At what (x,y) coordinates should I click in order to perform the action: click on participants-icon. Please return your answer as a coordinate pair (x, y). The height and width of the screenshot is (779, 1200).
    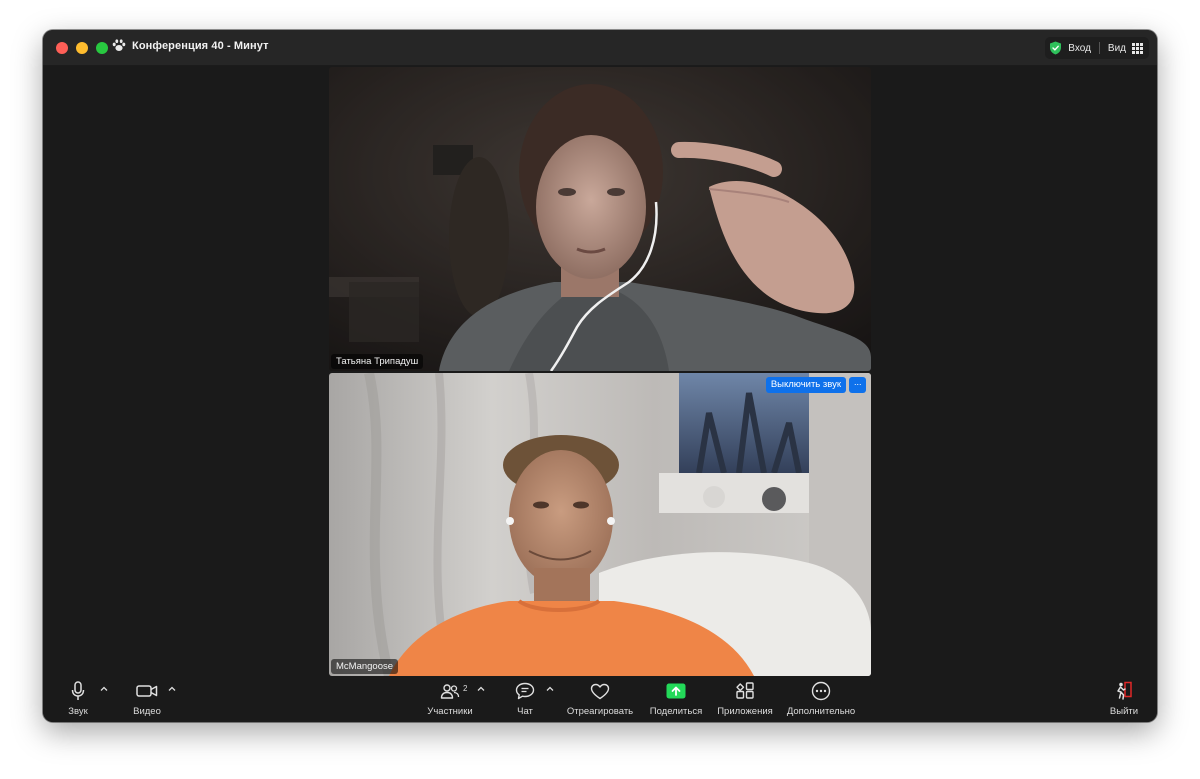
    Looking at the image, I should click on (450, 691).